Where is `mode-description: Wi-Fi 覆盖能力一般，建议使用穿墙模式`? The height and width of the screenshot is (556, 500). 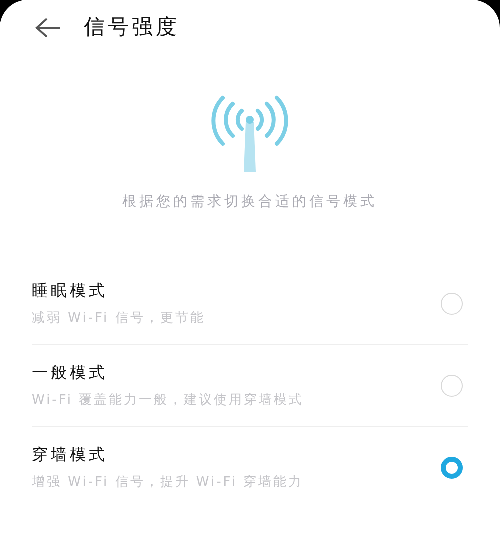
mode-description: Wi-Fi 覆盖能力一般，建议使用穿墙模式 is located at coordinates (168, 401).